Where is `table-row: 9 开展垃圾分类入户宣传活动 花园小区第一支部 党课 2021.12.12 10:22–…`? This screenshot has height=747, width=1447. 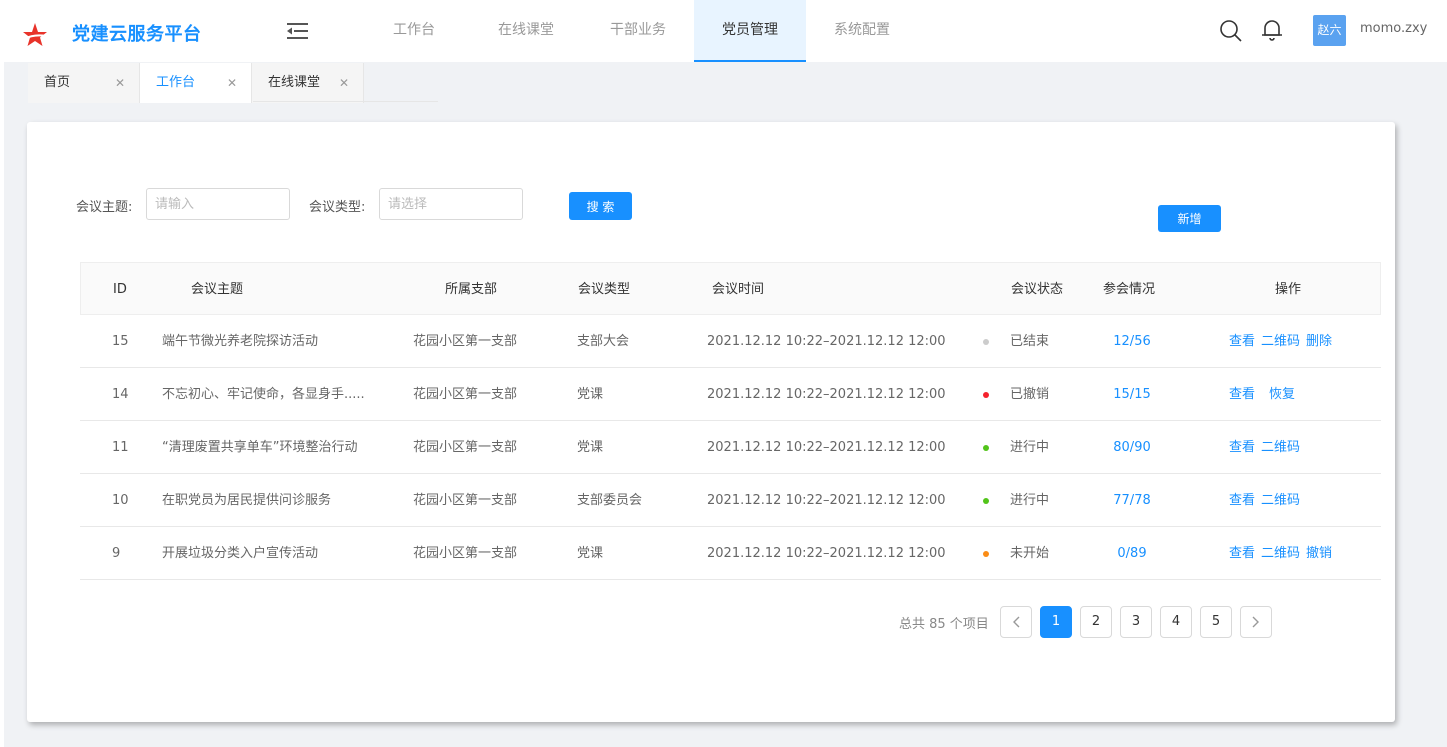 table-row: 9 开展垃圾分类入户宣传活动 花园小区第一支部 党课 2021.12.12 10:22–… is located at coordinates (730, 553).